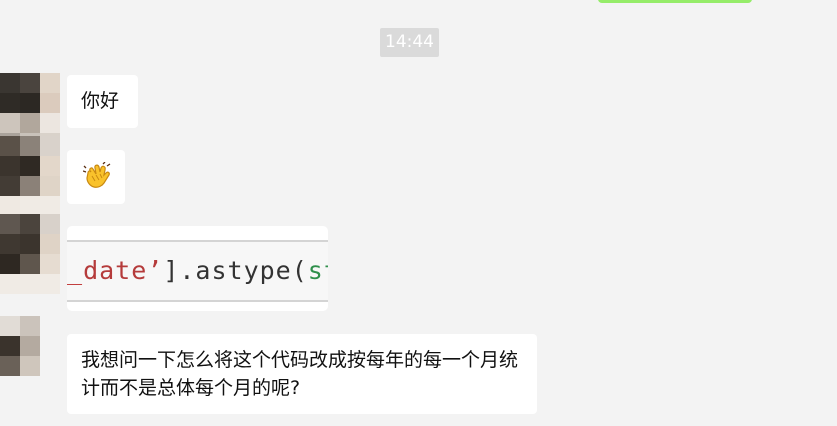  Describe the element at coordinates (675, 1) in the screenshot. I see `outgoing-message-bubble-edge` at that location.